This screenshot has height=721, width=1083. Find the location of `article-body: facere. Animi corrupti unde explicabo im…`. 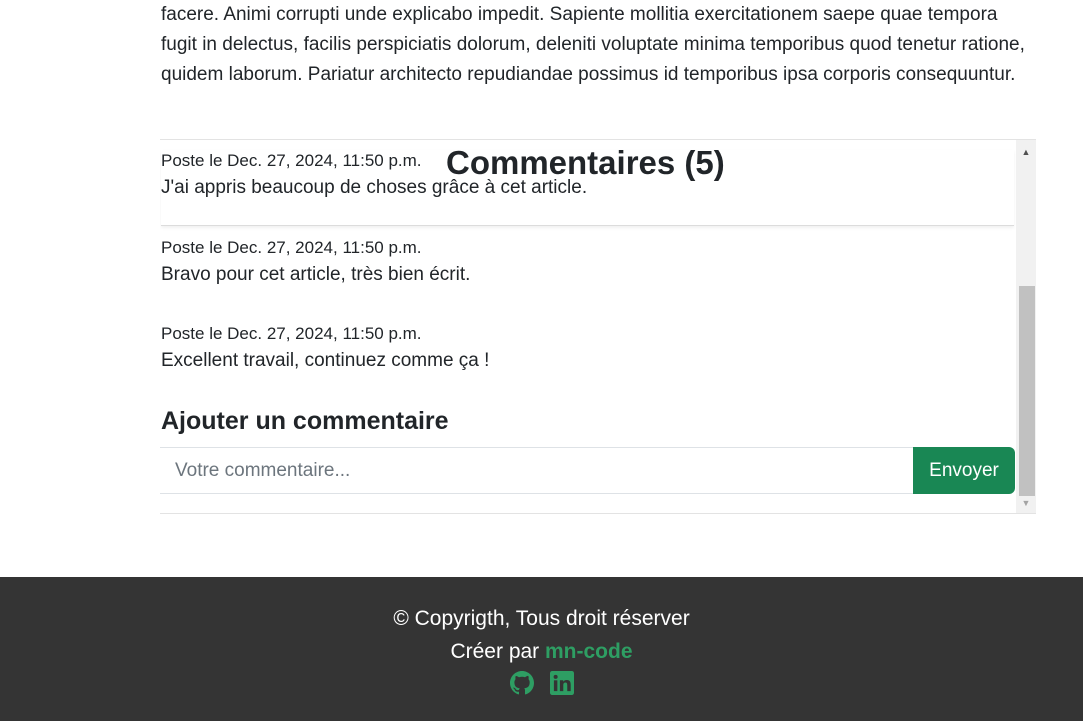

article-body: facere. Animi corrupti unde explicabo im… is located at coordinates (593, 44).